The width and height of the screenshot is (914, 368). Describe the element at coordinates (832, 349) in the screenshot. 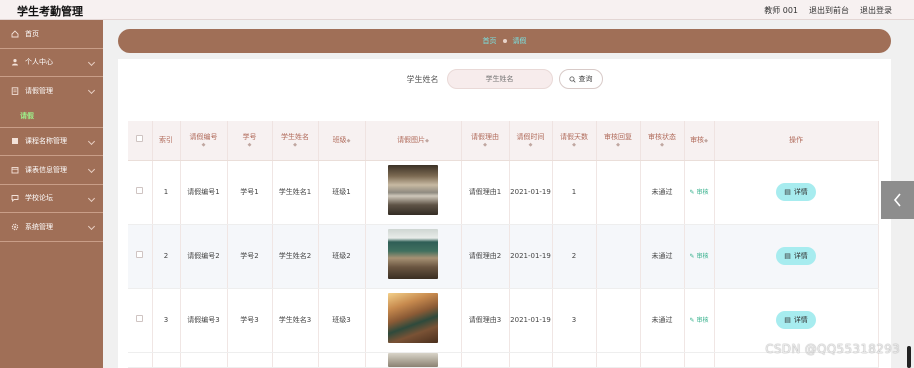

I see `watermark: CSDN @QQ55318293` at that location.